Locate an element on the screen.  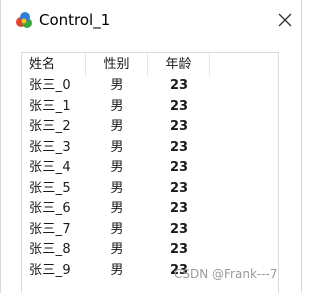
column-header-name: 姓名 is located at coordinates (54, 64).